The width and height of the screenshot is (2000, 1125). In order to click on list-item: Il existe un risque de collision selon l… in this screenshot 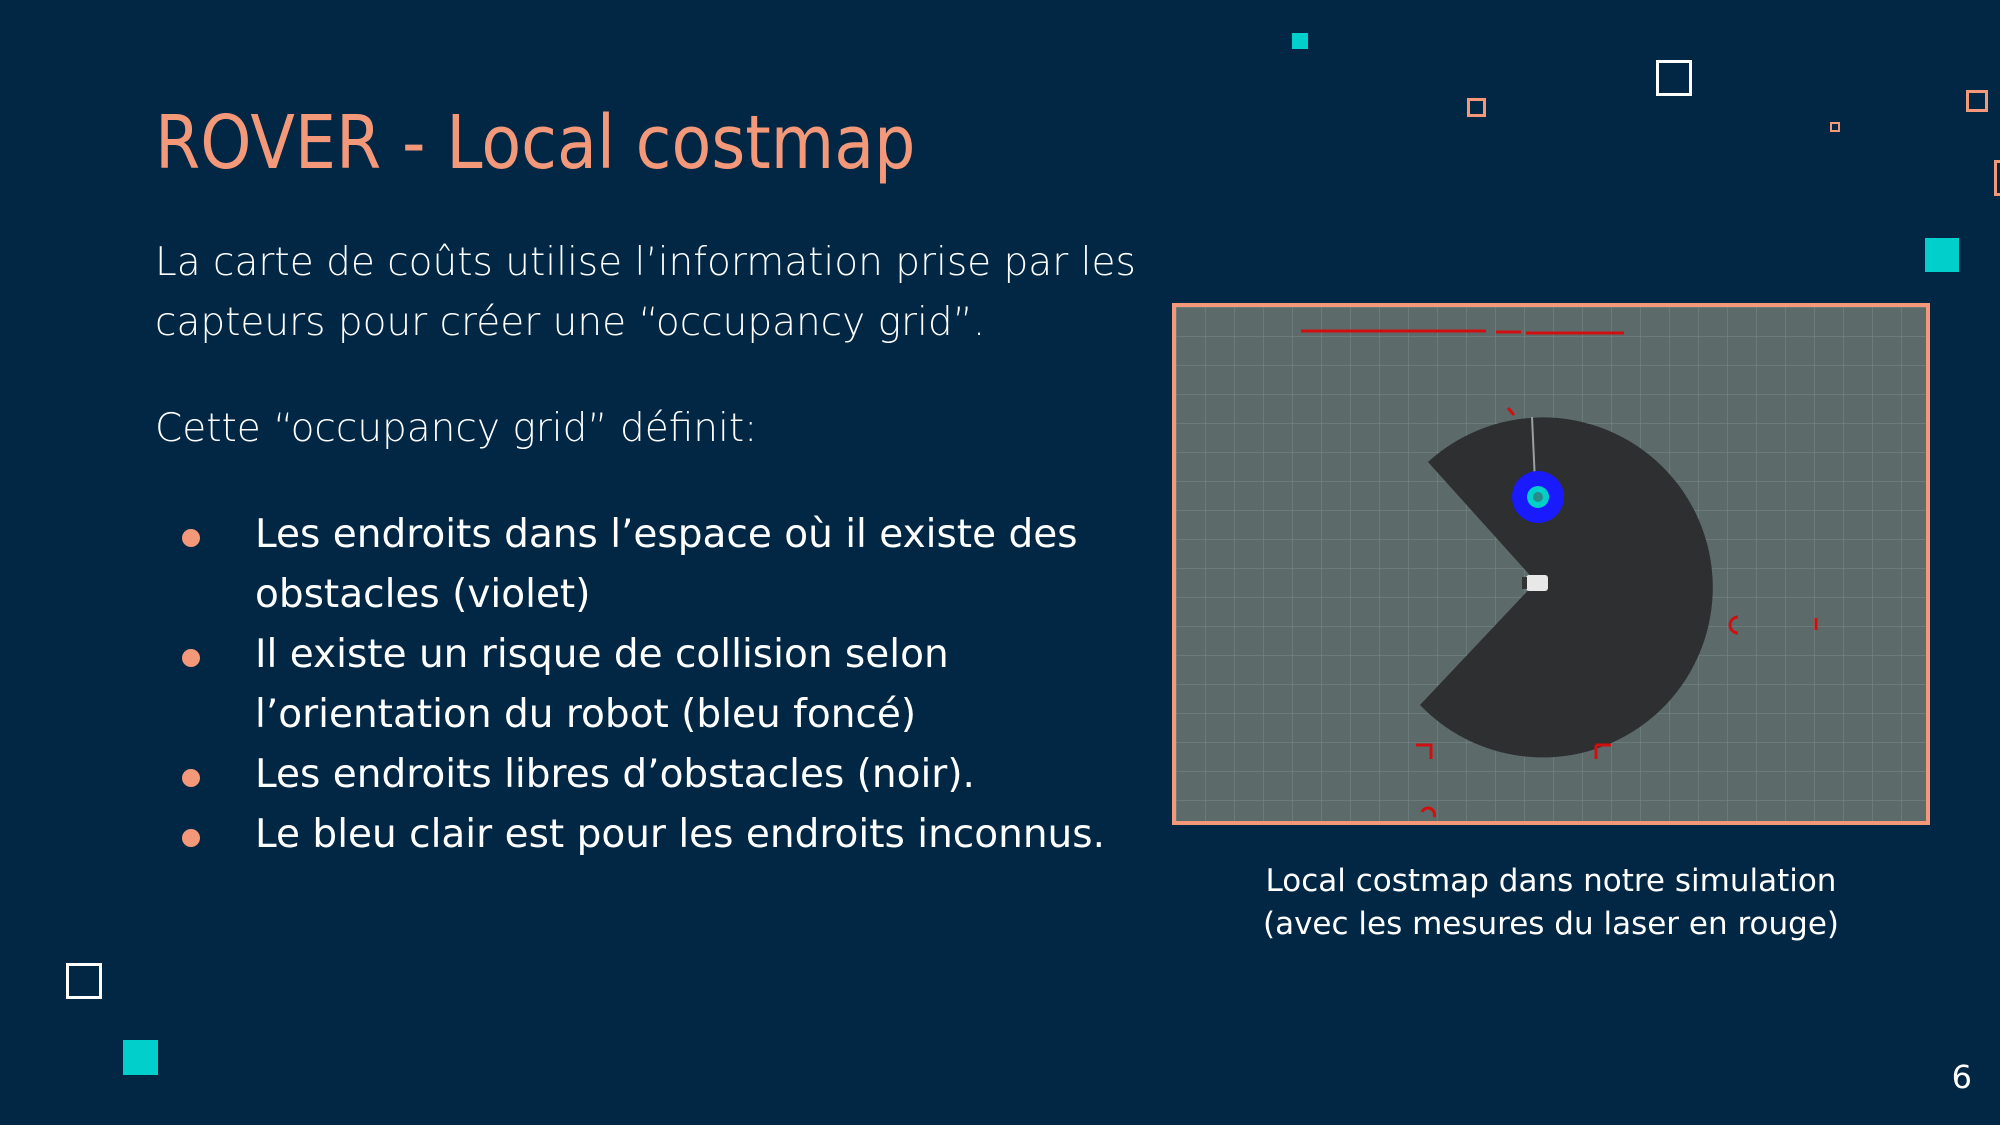, I will do `click(650, 685)`.